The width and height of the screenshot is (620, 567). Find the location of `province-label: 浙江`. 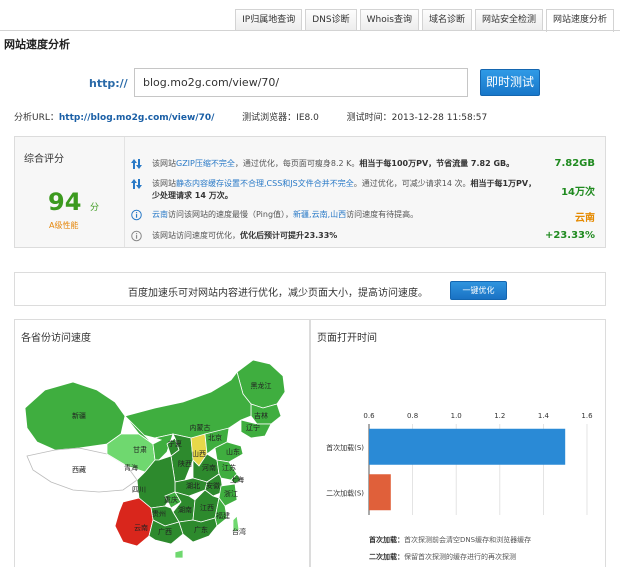

province-label: 浙江 is located at coordinates (231, 493).